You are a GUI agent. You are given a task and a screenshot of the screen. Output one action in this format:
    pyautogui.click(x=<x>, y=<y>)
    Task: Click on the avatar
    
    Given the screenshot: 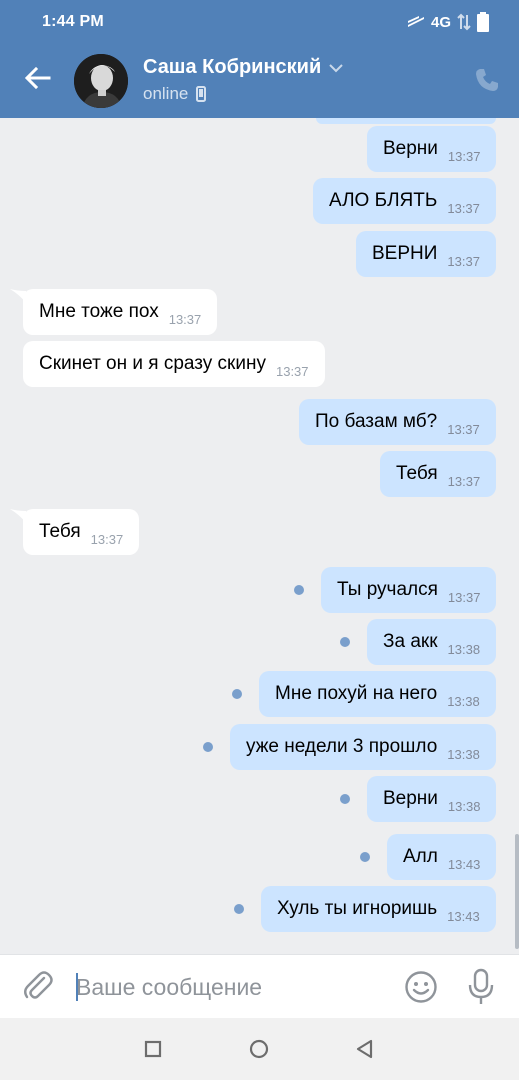 What is the action you would take?
    pyautogui.click(x=101, y=81)
    